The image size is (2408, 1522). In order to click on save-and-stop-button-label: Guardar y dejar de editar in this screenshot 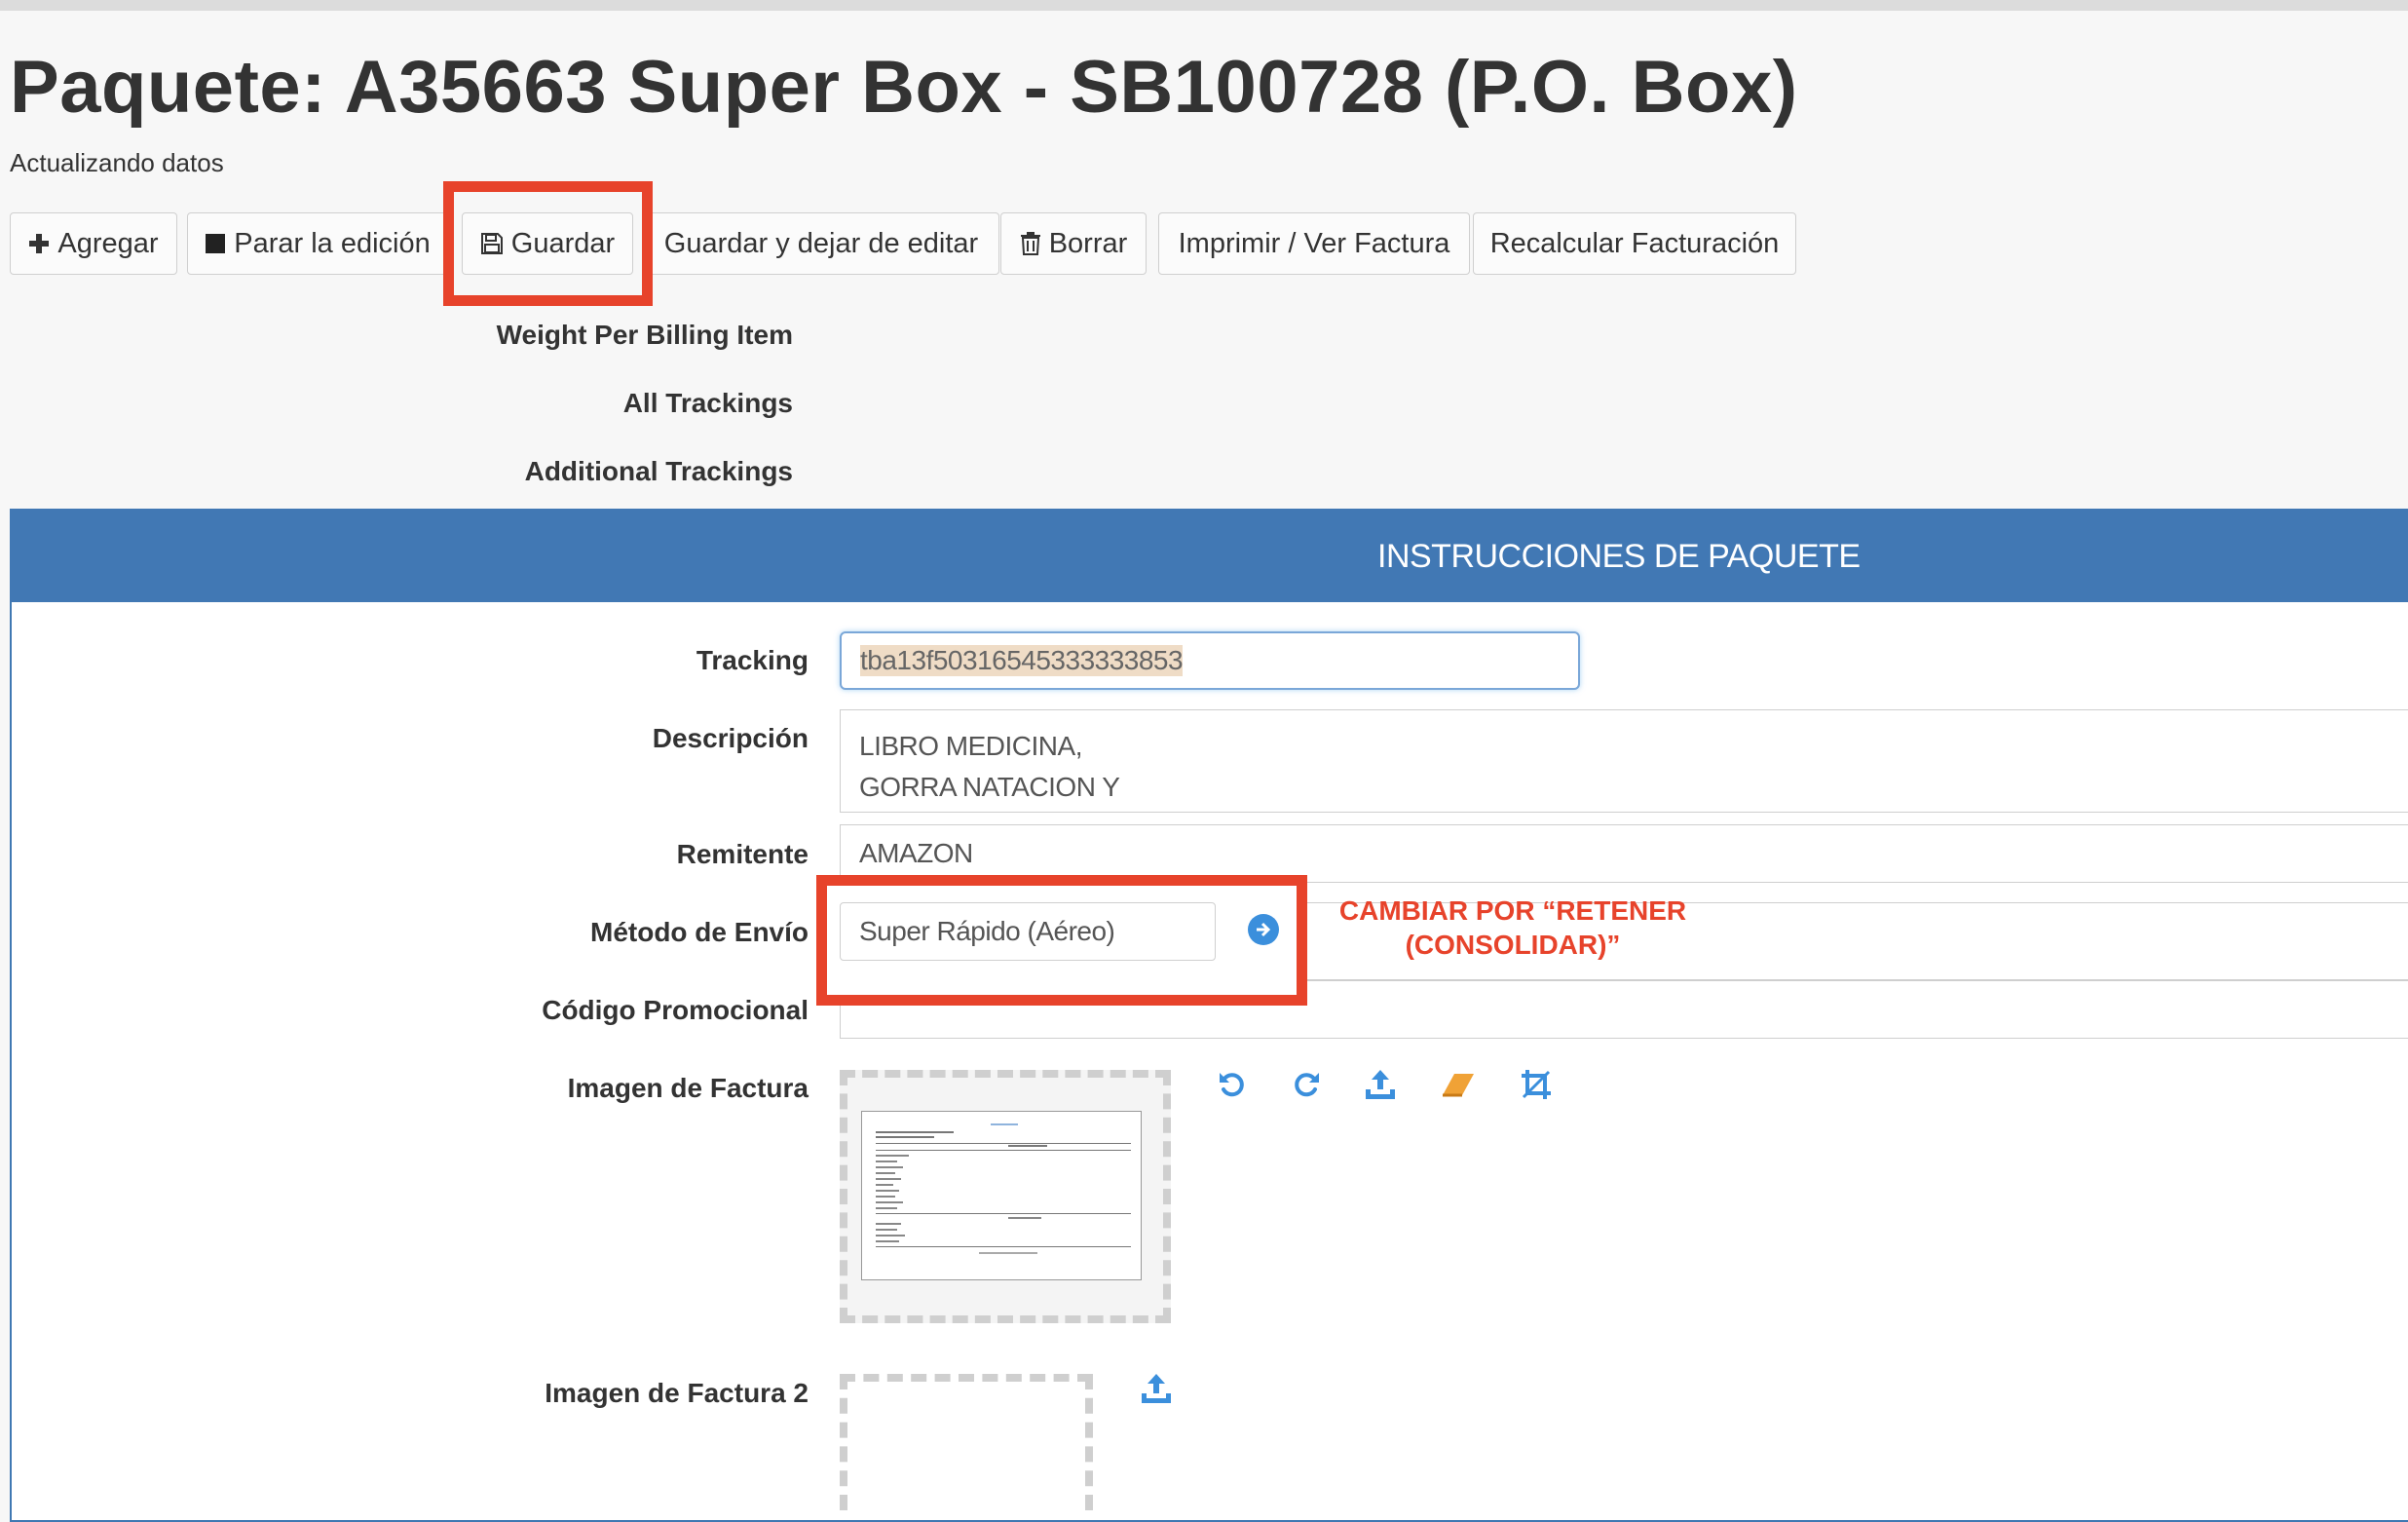, I will do `click(821, 243)`.